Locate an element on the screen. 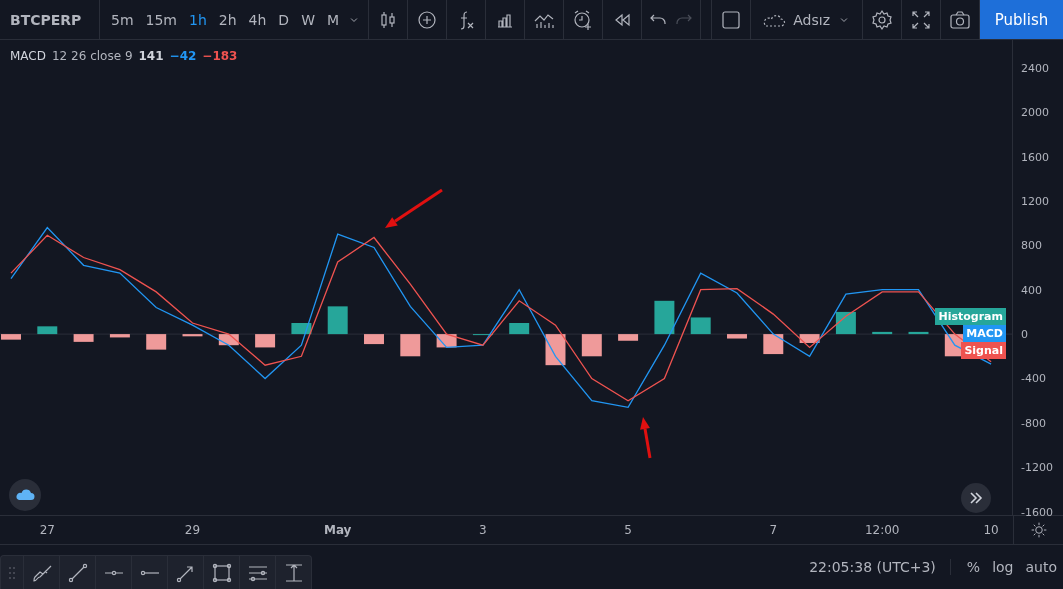  interval-button: 1h is located at coordinates (198, 19).